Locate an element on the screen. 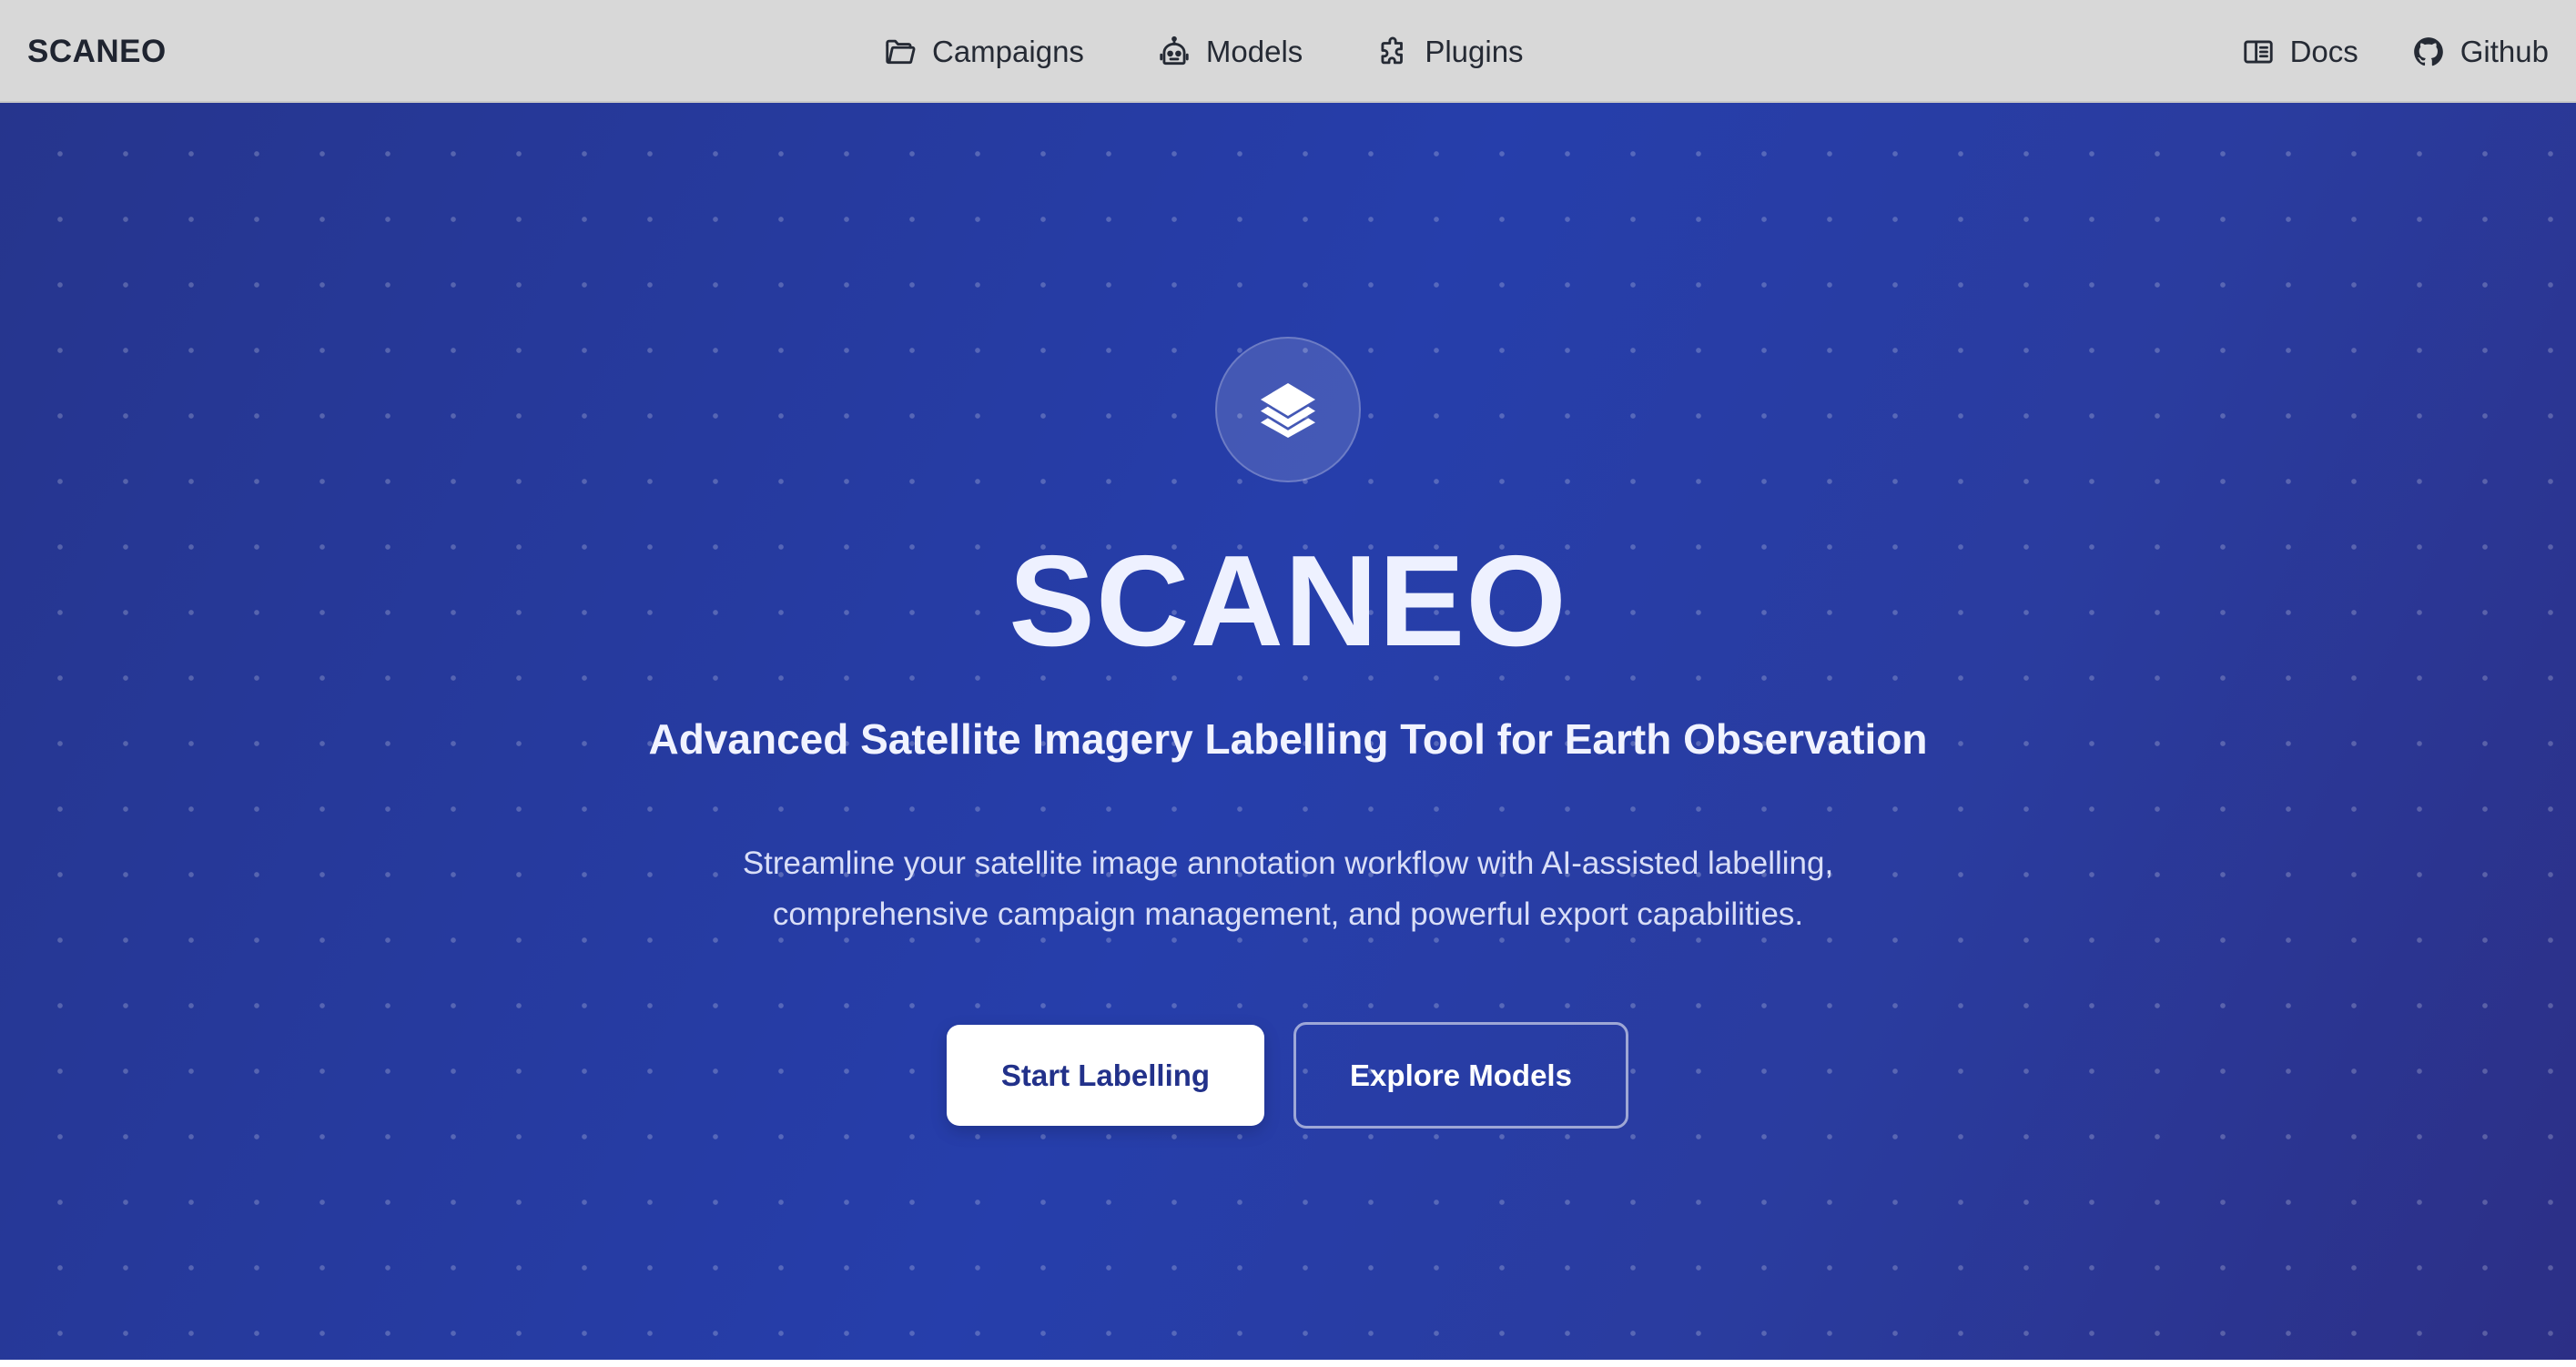  nav-item-github: Github is located at coordinates (2480, 52).